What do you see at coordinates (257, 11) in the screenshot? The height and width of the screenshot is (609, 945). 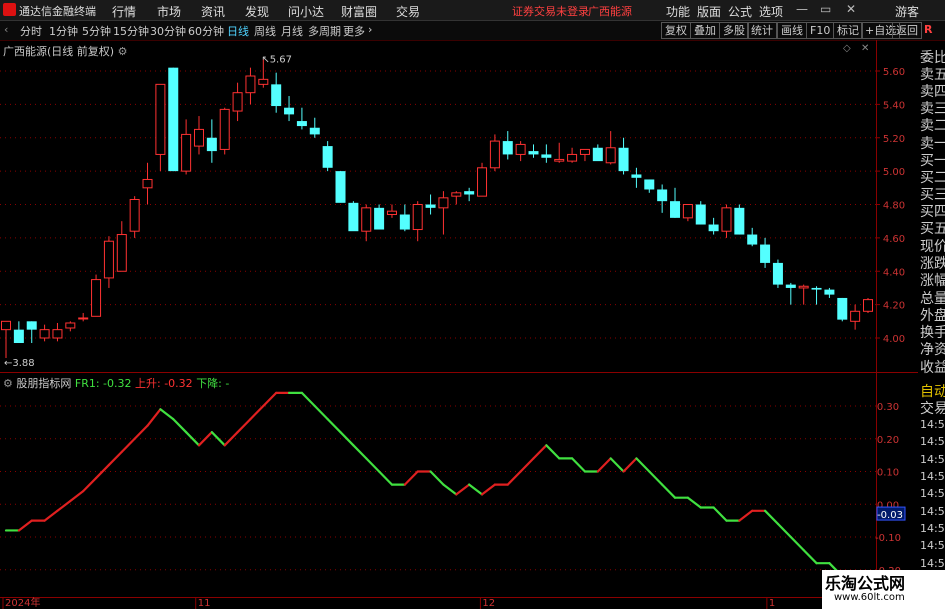 I see `menu-discover: 发现` at bounding box center [257, 11].